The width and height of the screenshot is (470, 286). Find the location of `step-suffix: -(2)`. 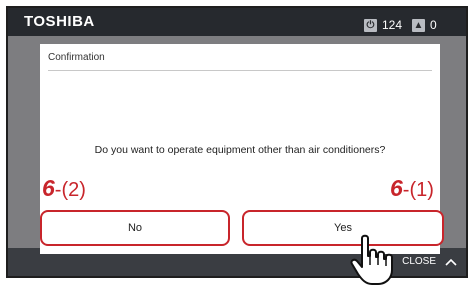

step-suffix: -(2) is located at coordinates (70, 190).